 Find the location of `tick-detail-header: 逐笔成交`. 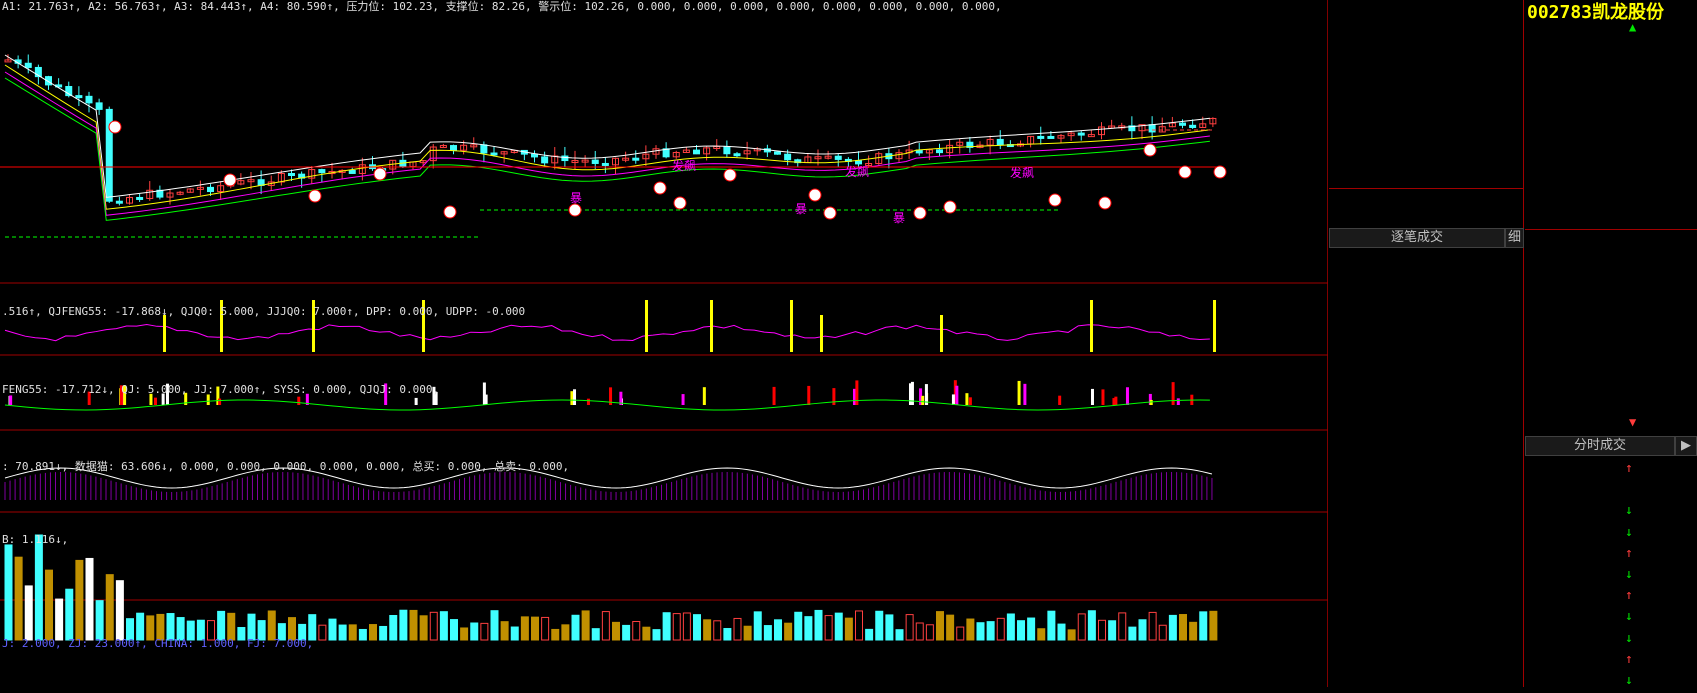

tick-detail-header: 逐笔成交 is located at coordinates (1417, 238).